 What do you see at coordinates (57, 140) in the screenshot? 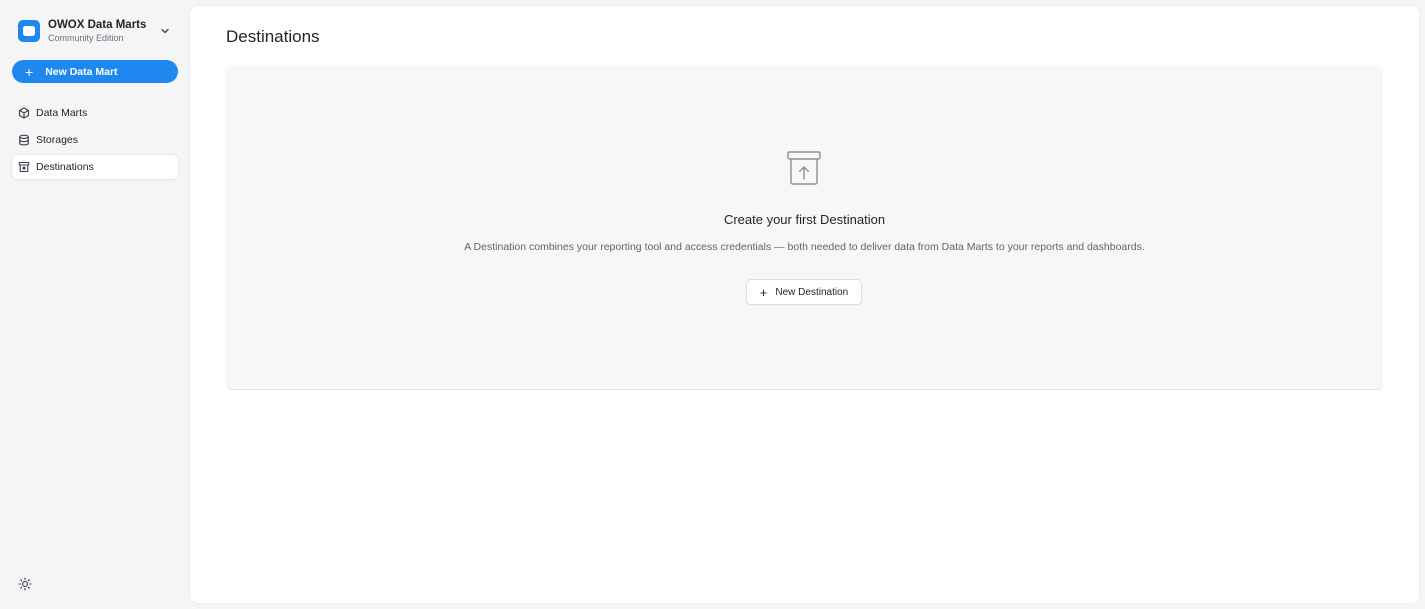
I see `sidebar-item-label: Storages` at bounding box center [57, 140].